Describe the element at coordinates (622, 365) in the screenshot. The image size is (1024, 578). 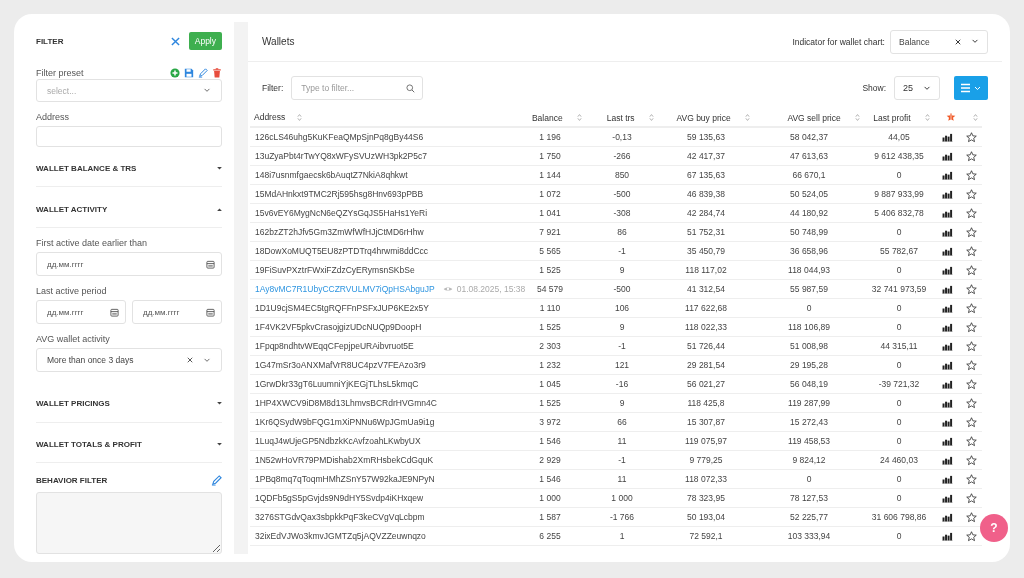
I see `table-cell: 121` at that location.